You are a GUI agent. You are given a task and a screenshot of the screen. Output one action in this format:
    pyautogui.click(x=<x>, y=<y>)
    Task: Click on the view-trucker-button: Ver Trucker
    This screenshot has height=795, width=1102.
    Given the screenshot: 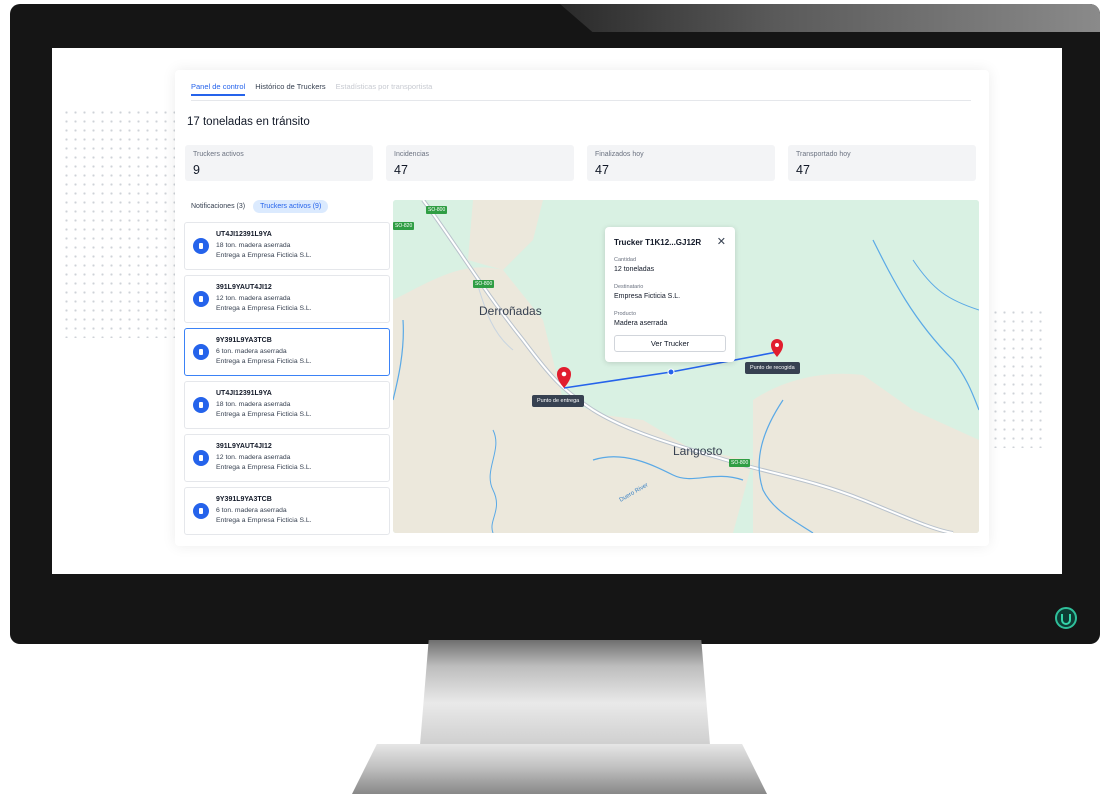 What is the action you would take?
    pyautogui.click(x=670, y=343)
    